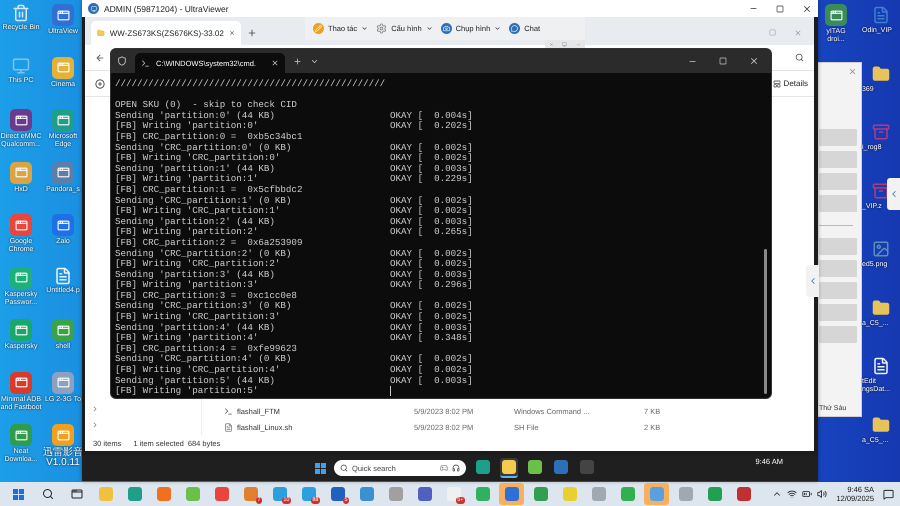 The image size is (900, 506). Describe the element at coordinates (822, 494) in the screenshot. I see `volume-icon` at that location.